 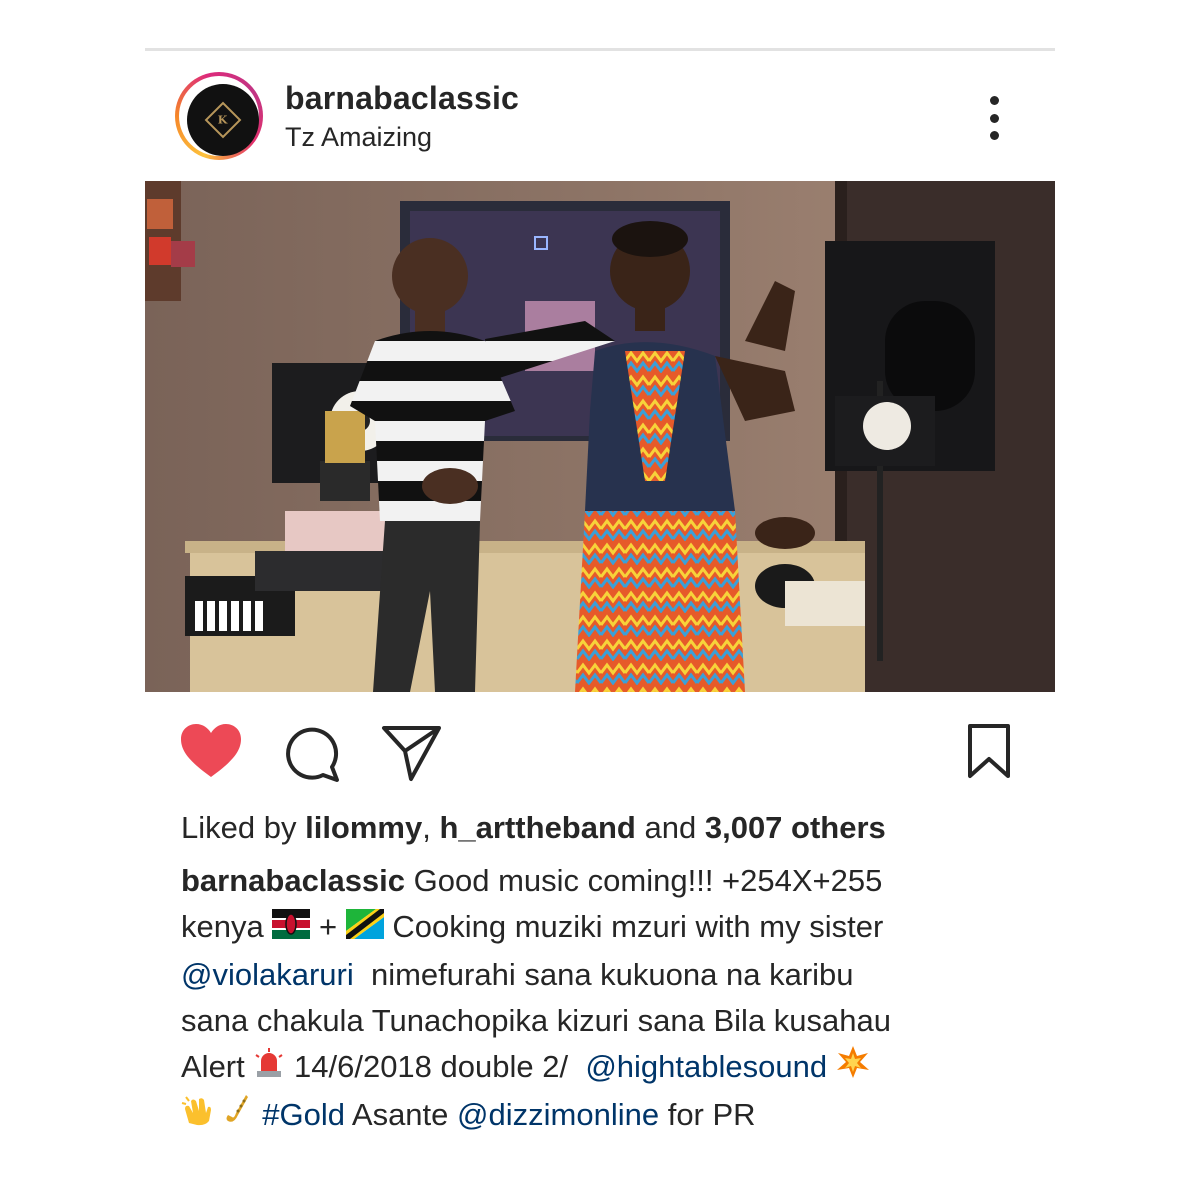 I want to click on avatar: K, so click(x=223, y=120).